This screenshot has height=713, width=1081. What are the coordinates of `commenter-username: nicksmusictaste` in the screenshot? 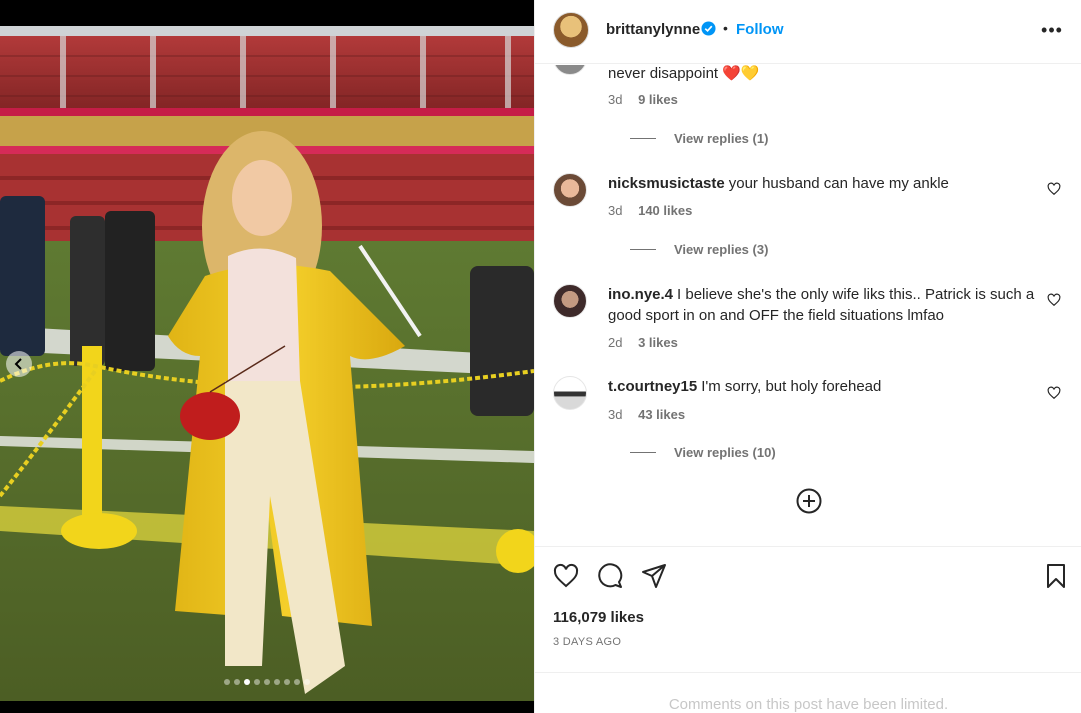 It's located at (666, 183).